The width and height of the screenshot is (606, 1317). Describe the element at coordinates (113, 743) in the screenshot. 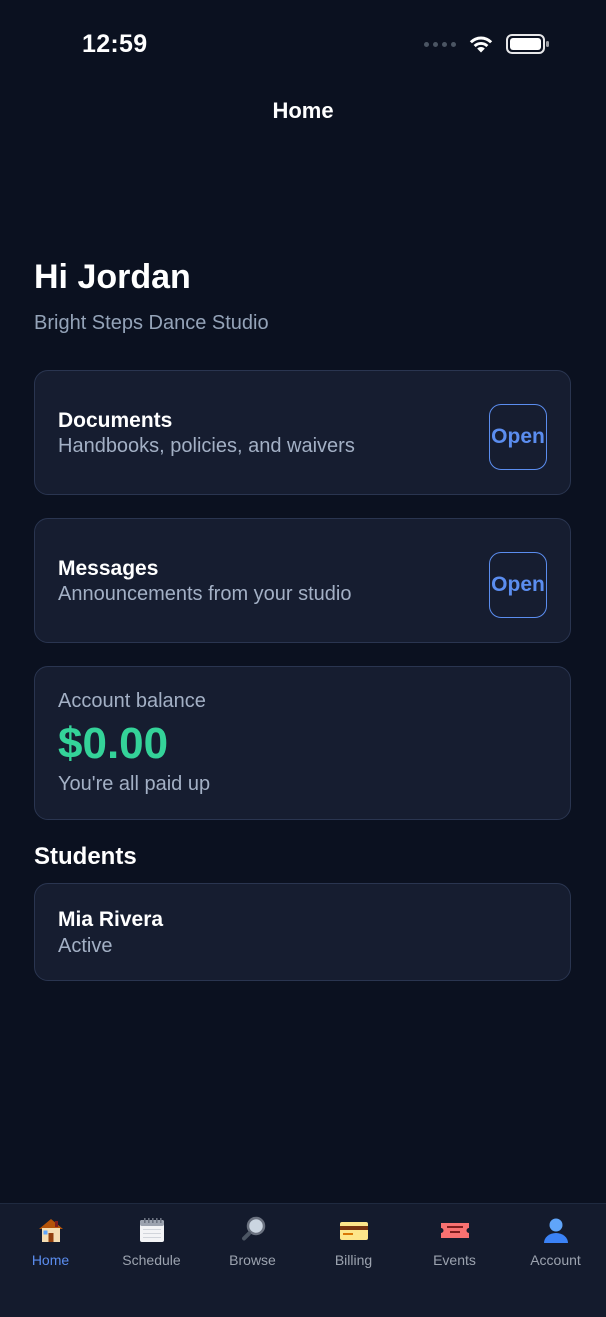

I see `balance-amount: $0.00` at that location.